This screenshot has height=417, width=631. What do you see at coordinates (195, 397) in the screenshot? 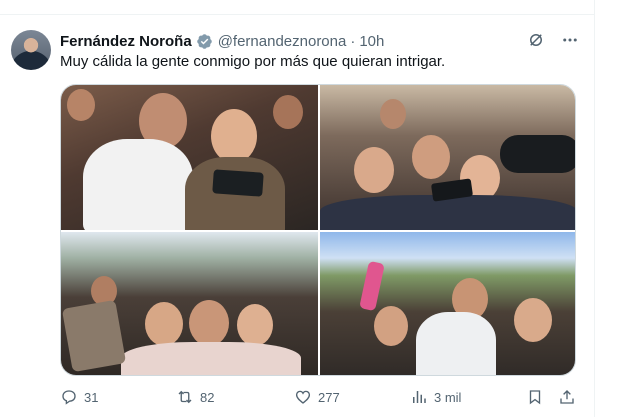
I see `repost-button: 82` at bounding box center [195, 397].